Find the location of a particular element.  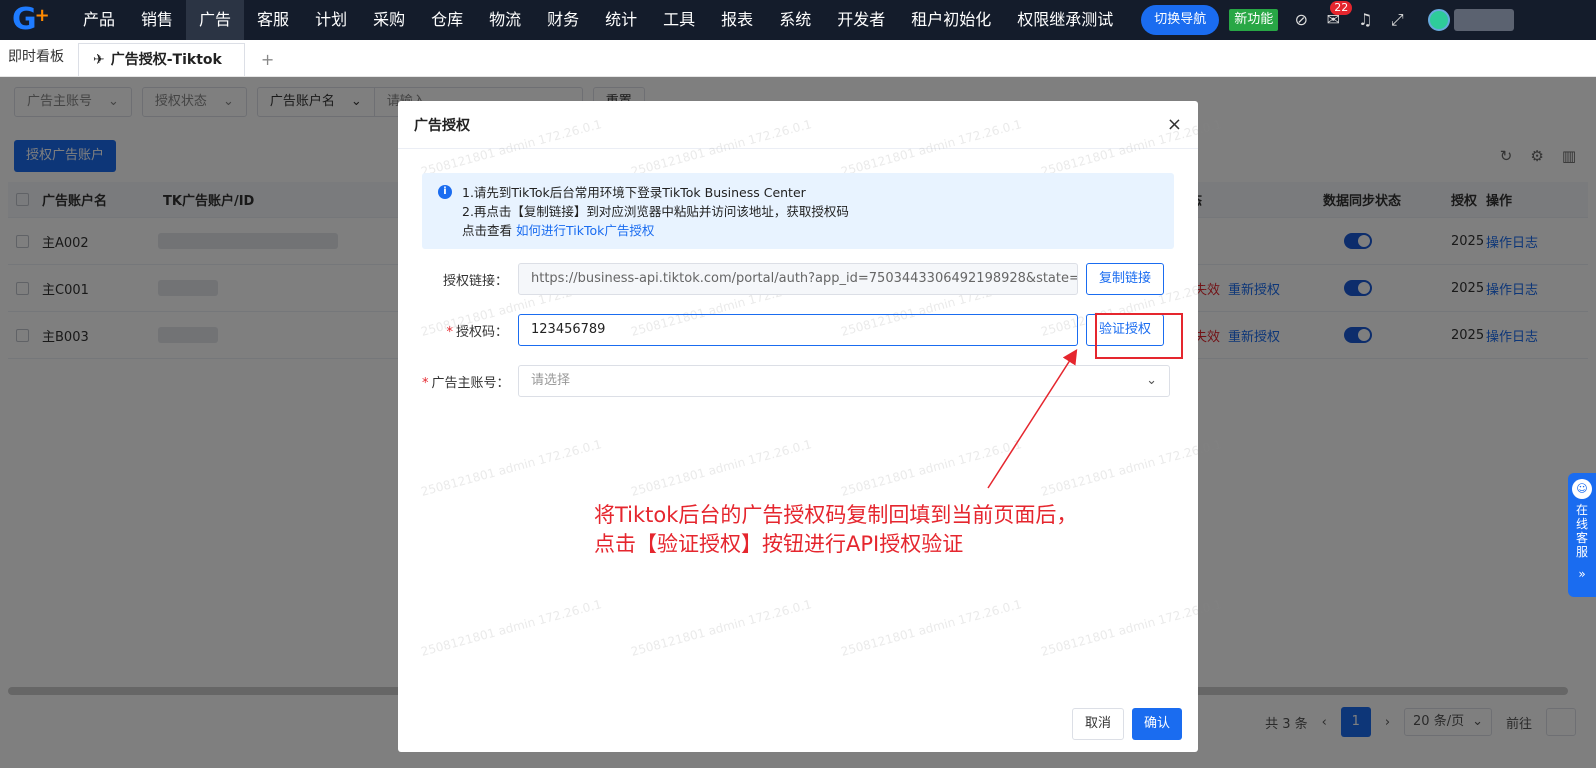

auth-code-label: * 授权码： is located at coordinates (477, 332).